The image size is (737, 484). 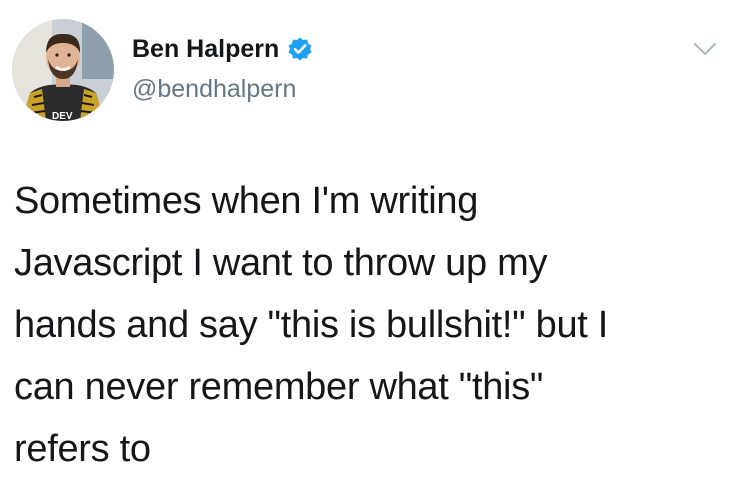 I want to click on tweet-text-line: Sometimes when I'm writing, so click(x=246, y=201).